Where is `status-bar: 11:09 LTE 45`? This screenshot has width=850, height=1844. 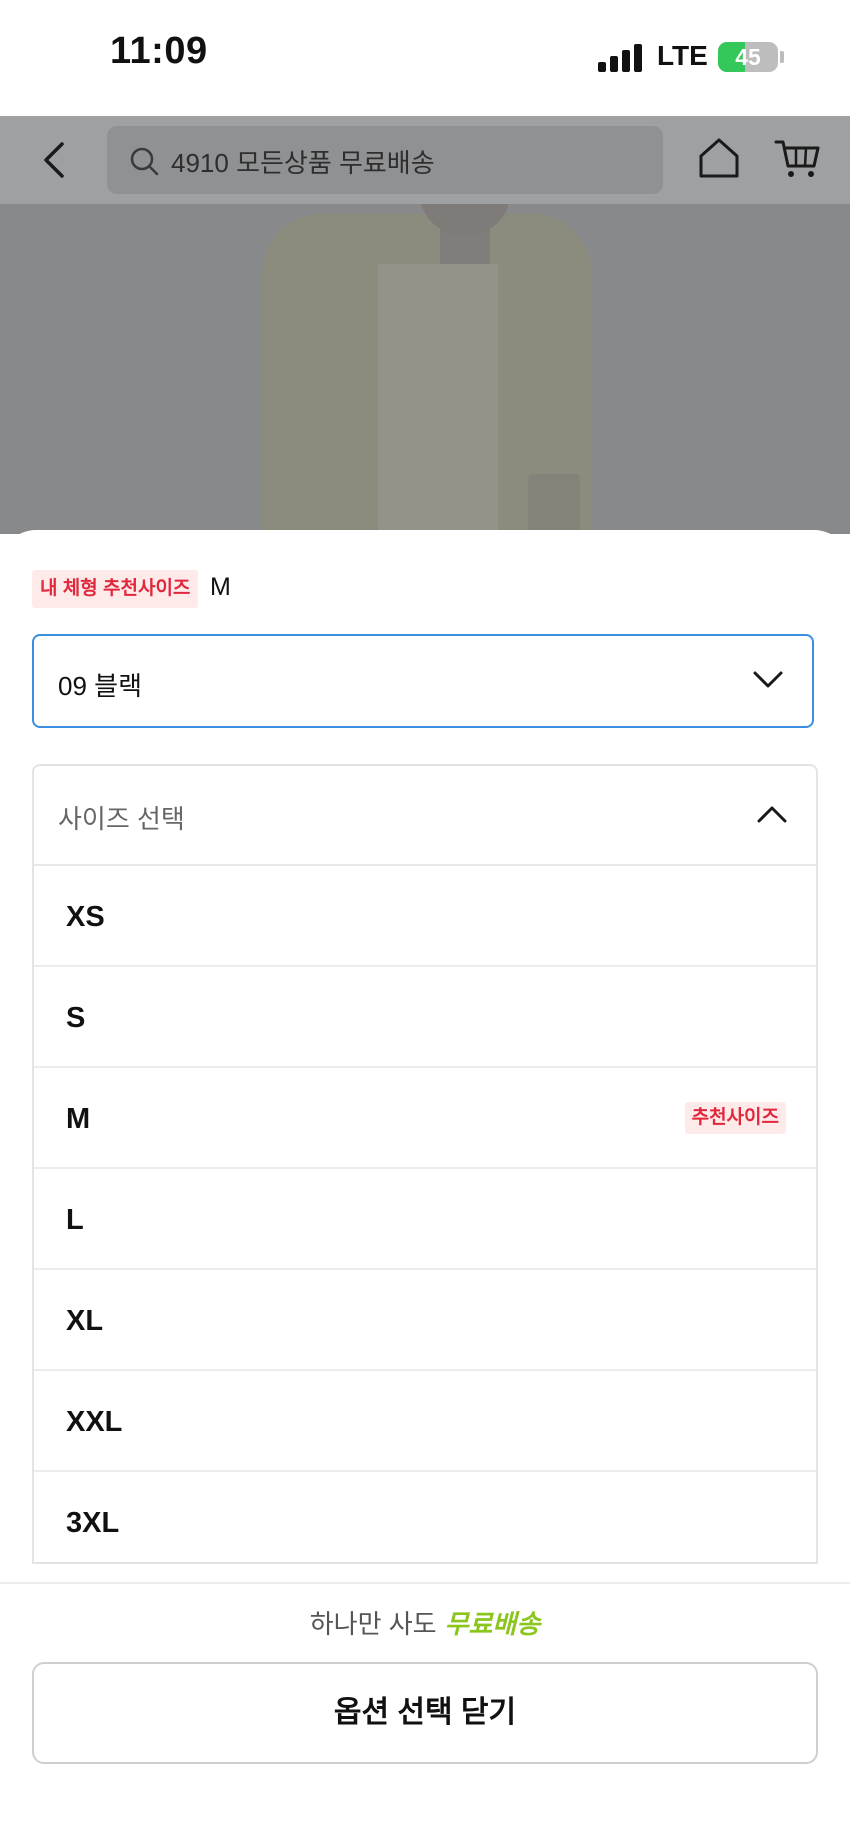
status-bar: 11:09 LTE 45 is located at coordinates (425, 58).